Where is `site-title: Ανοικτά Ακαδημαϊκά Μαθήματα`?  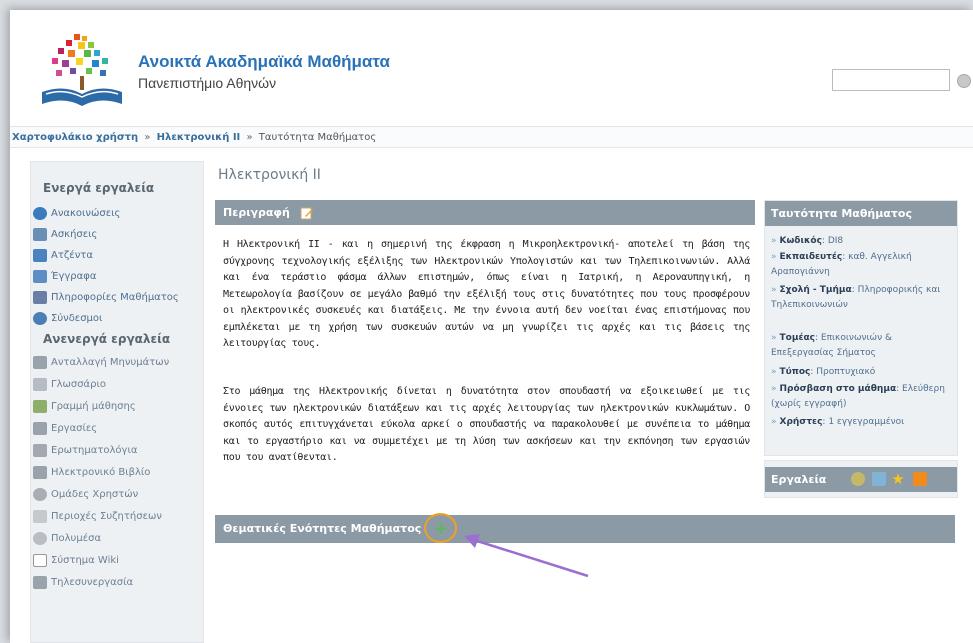
site-title: Ανοικτά Ακαδημαϊκά Μαθήματα is located at coordinates (264, 62).